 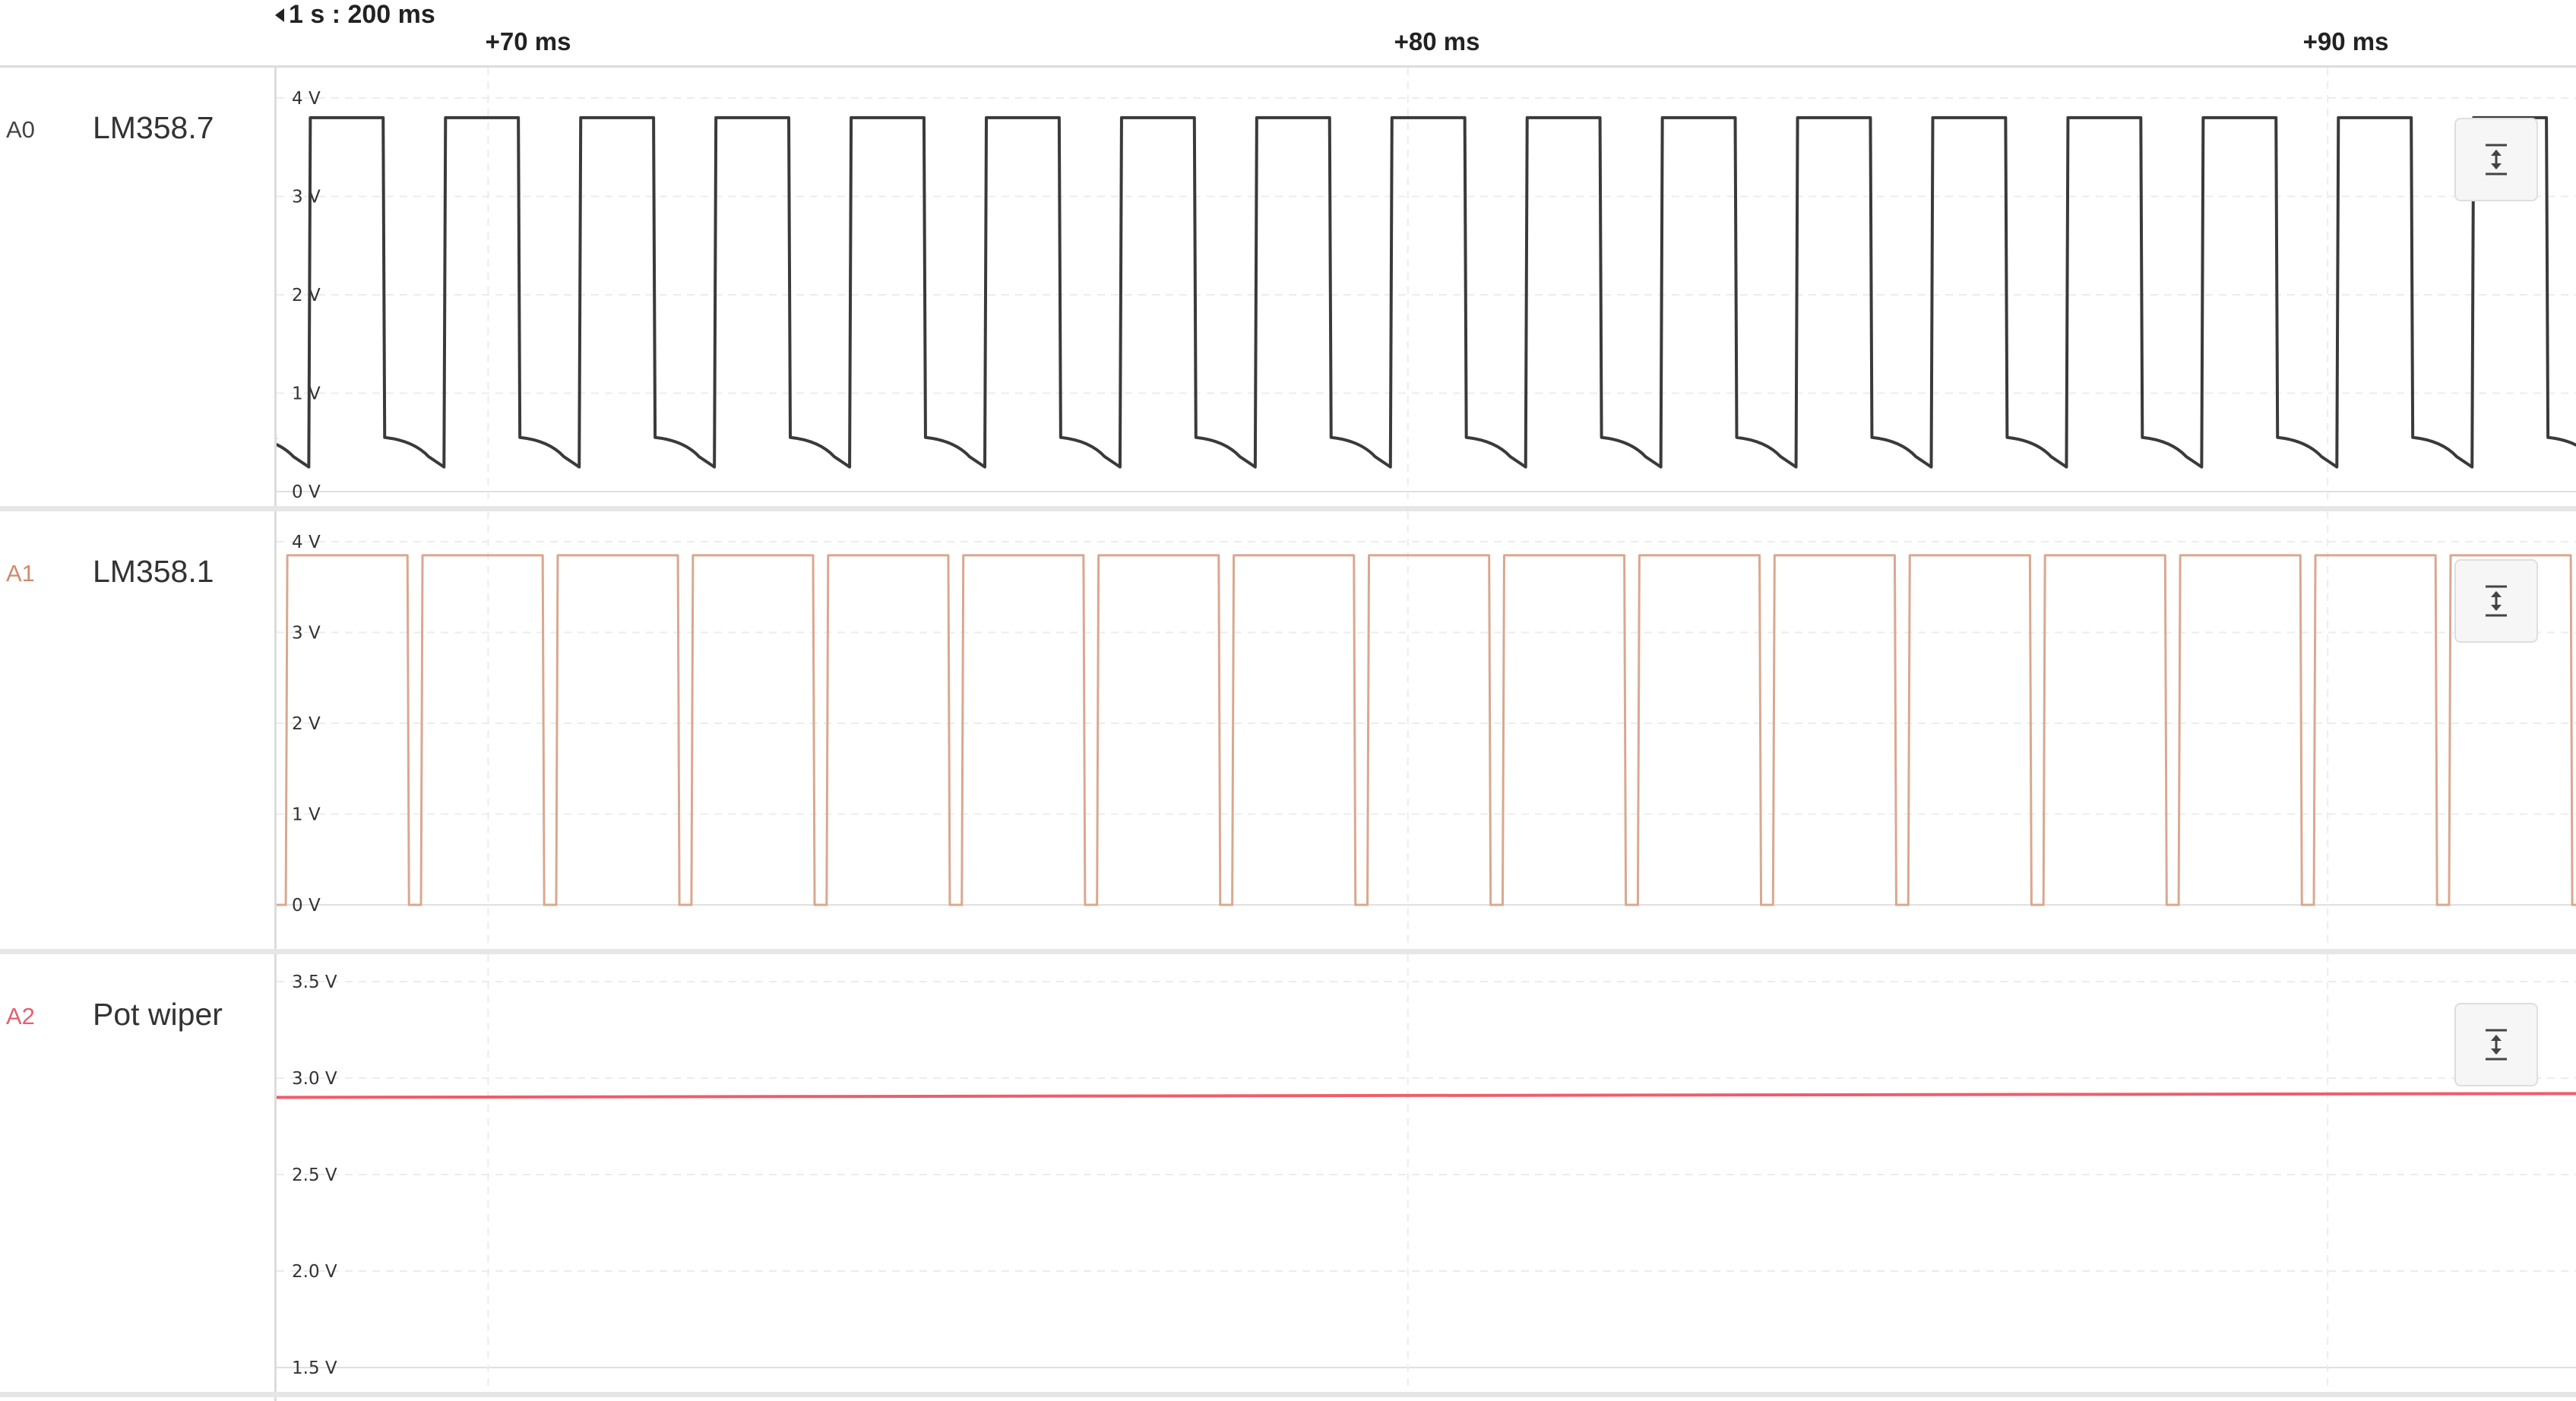 I want to click on y-tick-label: 3.5 V, so click(x=314, y=982).